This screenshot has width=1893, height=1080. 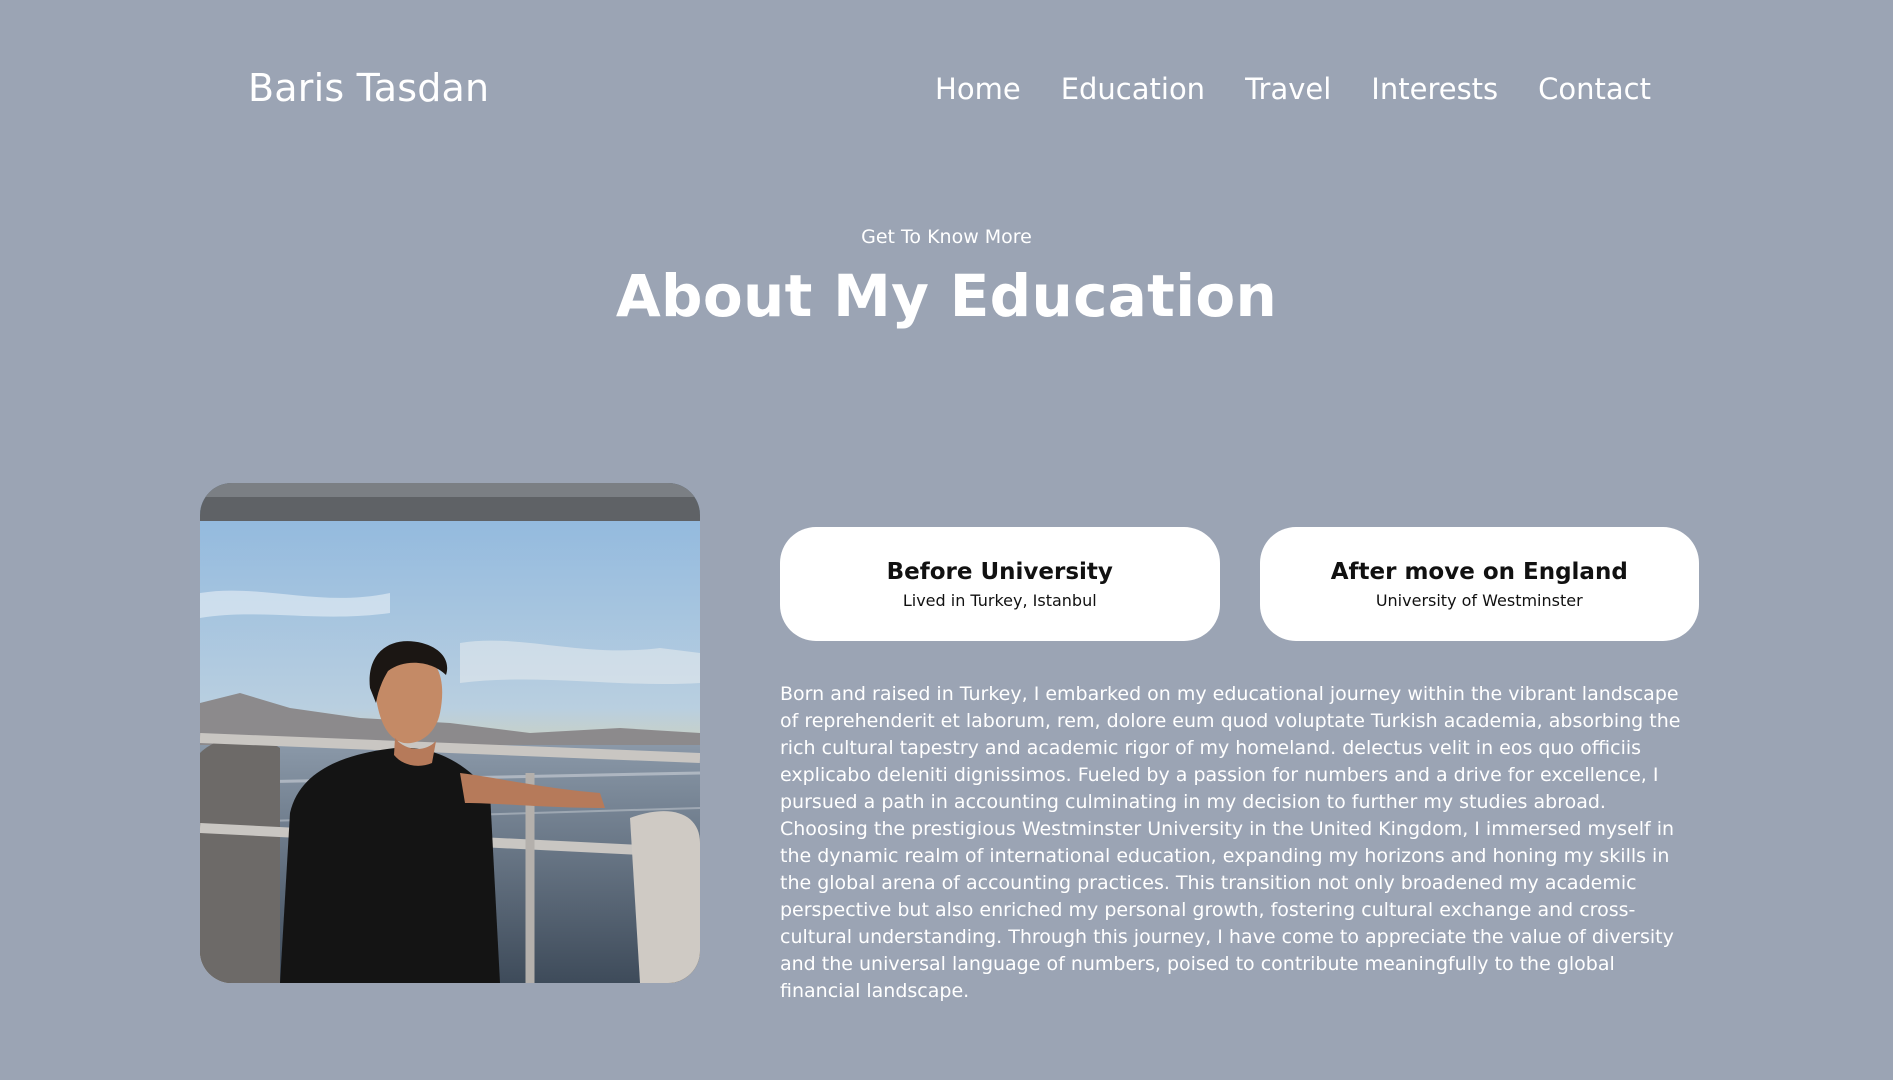 I want to click on nav-item-education: Education, so click(x=1133, y=89).